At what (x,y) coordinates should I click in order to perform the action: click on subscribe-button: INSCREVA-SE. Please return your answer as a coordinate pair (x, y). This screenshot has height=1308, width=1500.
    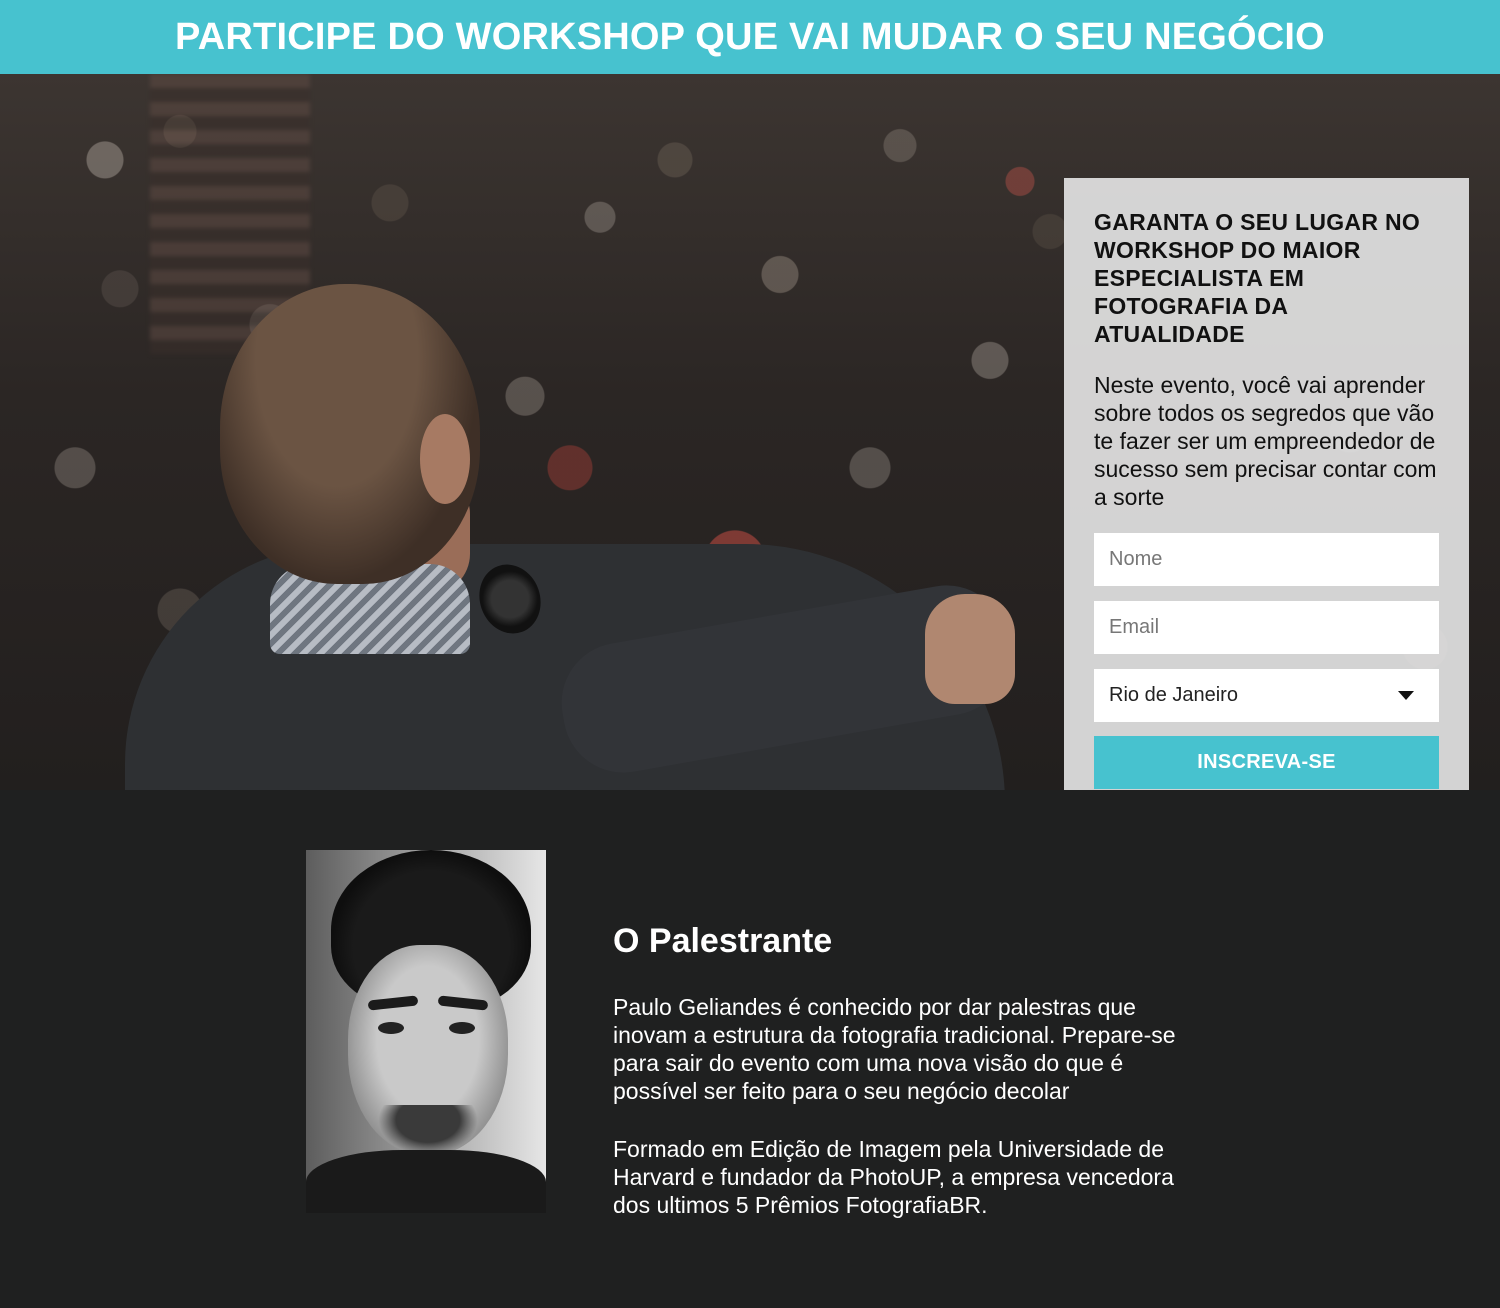
    Looking at the image, I should click on (1266, 762).